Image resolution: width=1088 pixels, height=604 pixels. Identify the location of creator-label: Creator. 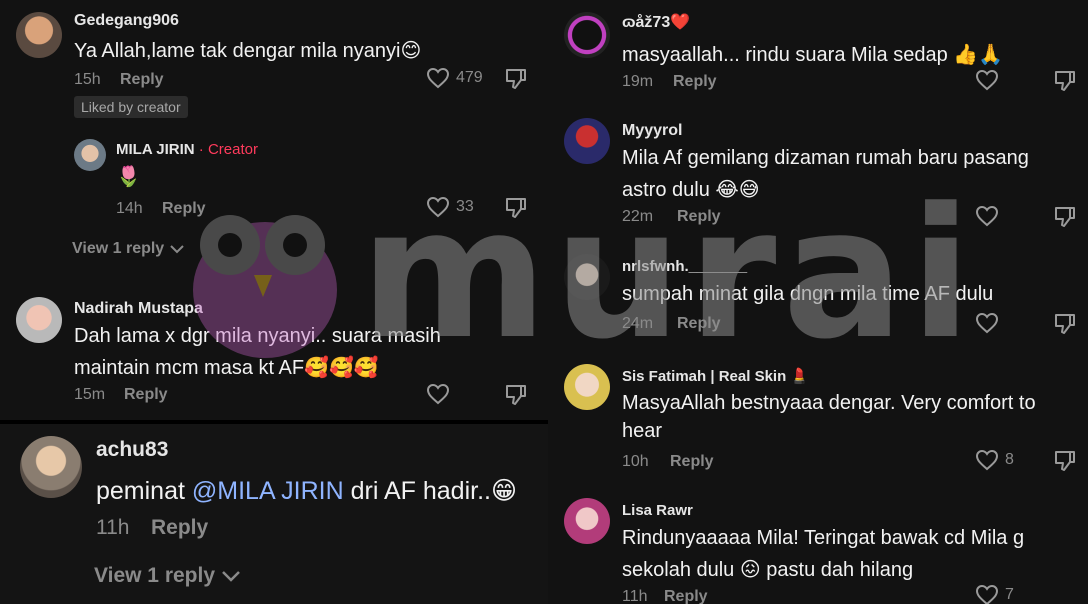
(232, 149).